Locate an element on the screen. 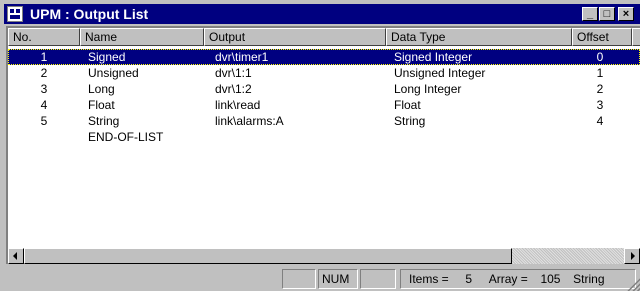 This screenshot has height=291, width=640. minimize-button: _ is located at coordinates (590, 14).